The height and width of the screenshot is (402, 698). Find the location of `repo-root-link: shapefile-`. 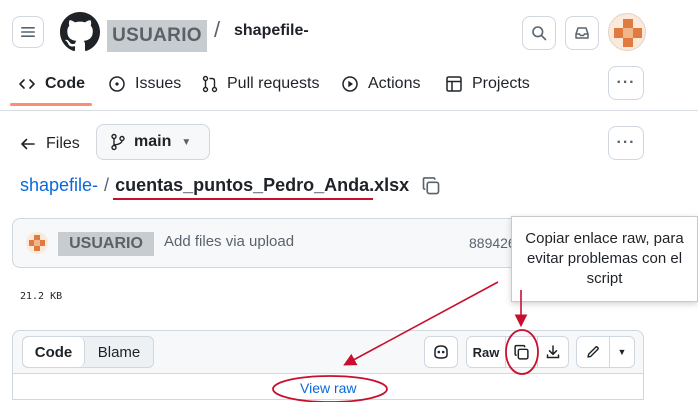

repo-root-link: shapefile- is located at coordinates (59, 185).